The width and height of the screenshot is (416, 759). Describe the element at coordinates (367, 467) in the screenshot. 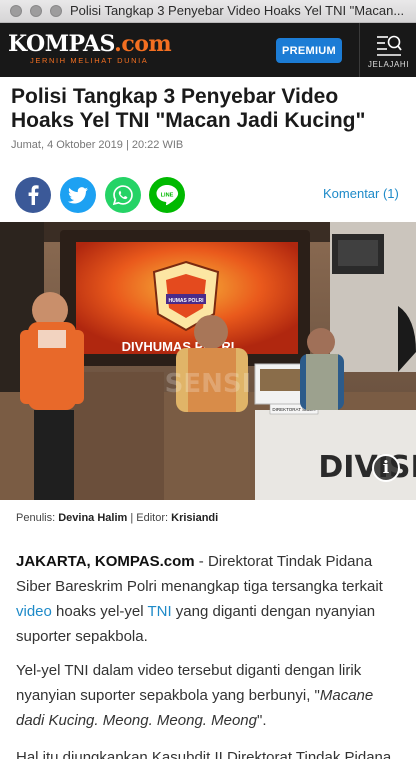

I see `podium-text: DIVISI` at that location.